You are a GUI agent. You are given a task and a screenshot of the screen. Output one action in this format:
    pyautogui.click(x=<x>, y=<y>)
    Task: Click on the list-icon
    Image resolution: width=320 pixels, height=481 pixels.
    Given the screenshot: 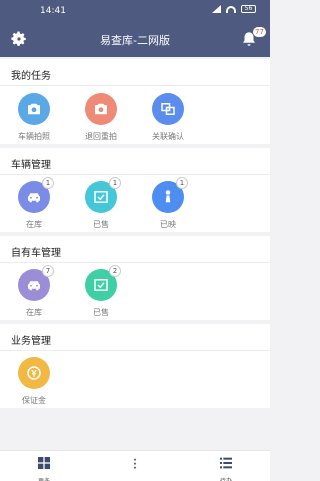 What is the action you would take?
    pyautogui.click(x=226, y=463)
    